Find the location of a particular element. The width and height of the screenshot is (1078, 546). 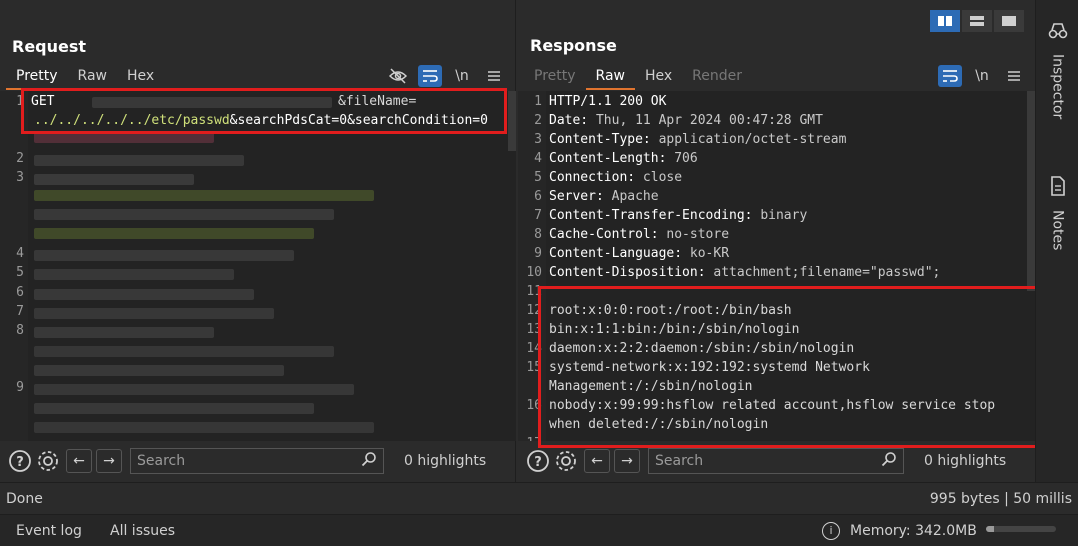

request-editor-tools: \n is located at coordinates (446, 76).